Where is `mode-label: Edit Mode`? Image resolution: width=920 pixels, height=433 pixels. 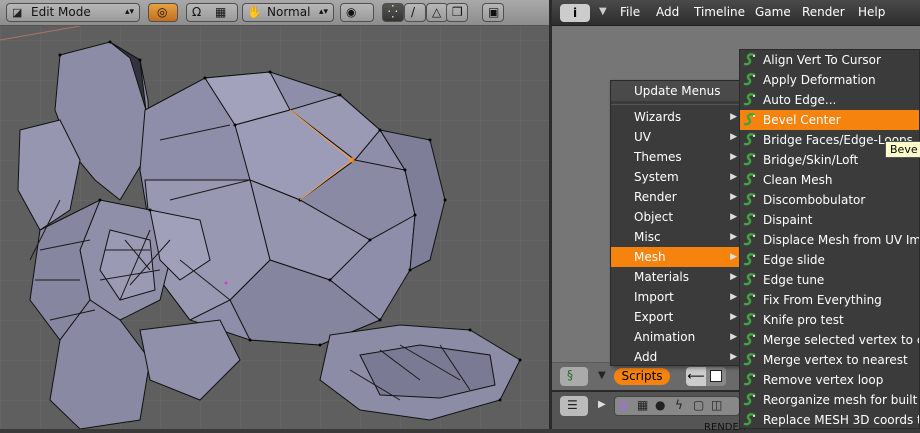 mode-label: Edit Mode is located at coordinates (61, 12).